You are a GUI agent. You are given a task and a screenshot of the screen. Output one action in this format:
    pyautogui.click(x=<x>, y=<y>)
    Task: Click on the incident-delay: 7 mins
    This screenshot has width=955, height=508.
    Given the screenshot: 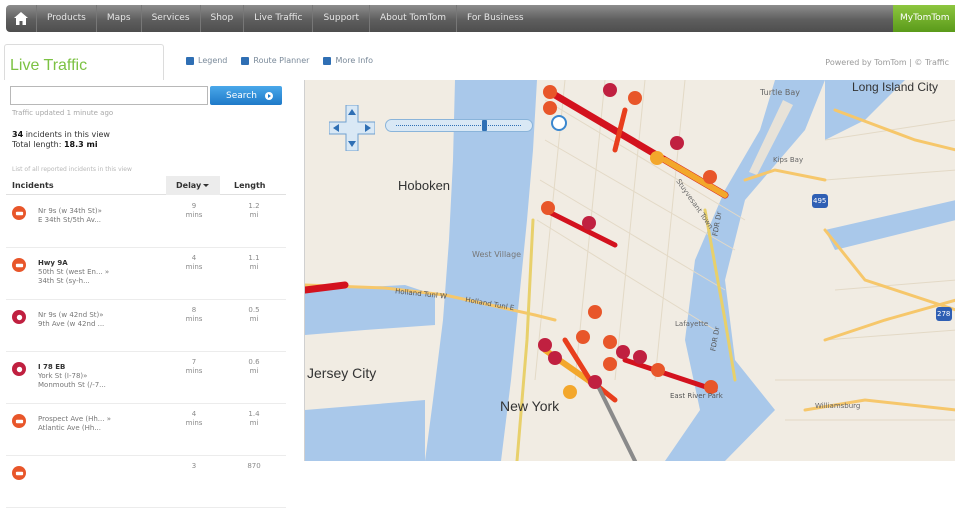 What is the action you would take?
    pyautogui.click(x=194, y=366)
    